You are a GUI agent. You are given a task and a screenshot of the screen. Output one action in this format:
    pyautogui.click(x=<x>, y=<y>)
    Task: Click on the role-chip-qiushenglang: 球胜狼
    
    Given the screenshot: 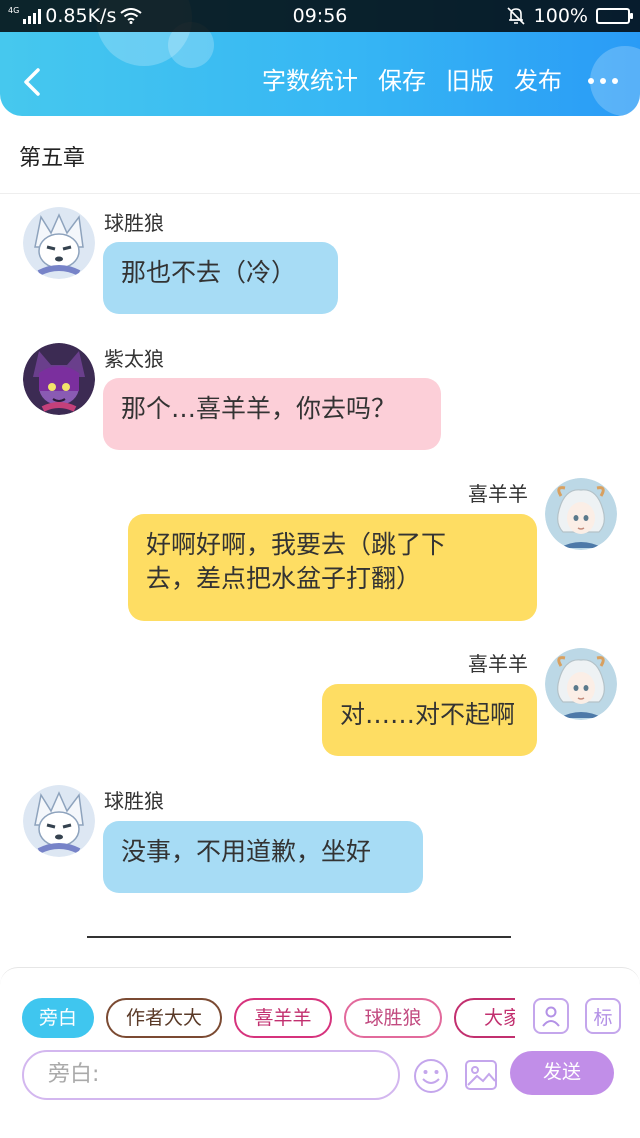 What is the action you would take?
    pyautogui.click(x=393, y=1018)
    